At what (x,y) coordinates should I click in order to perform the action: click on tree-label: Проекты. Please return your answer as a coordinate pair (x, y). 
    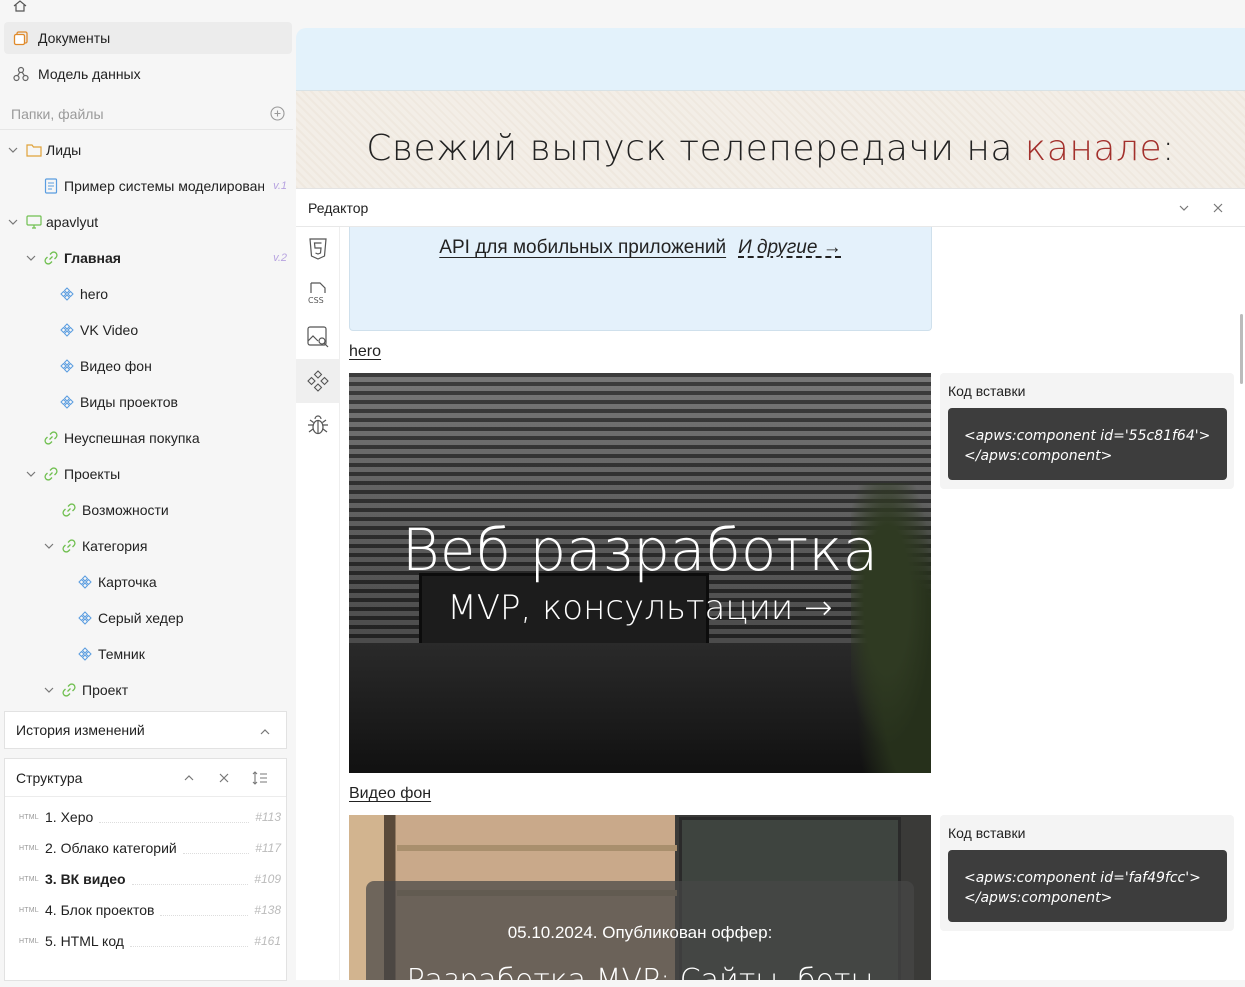
    Looking at the image, I should click on (92, 474).